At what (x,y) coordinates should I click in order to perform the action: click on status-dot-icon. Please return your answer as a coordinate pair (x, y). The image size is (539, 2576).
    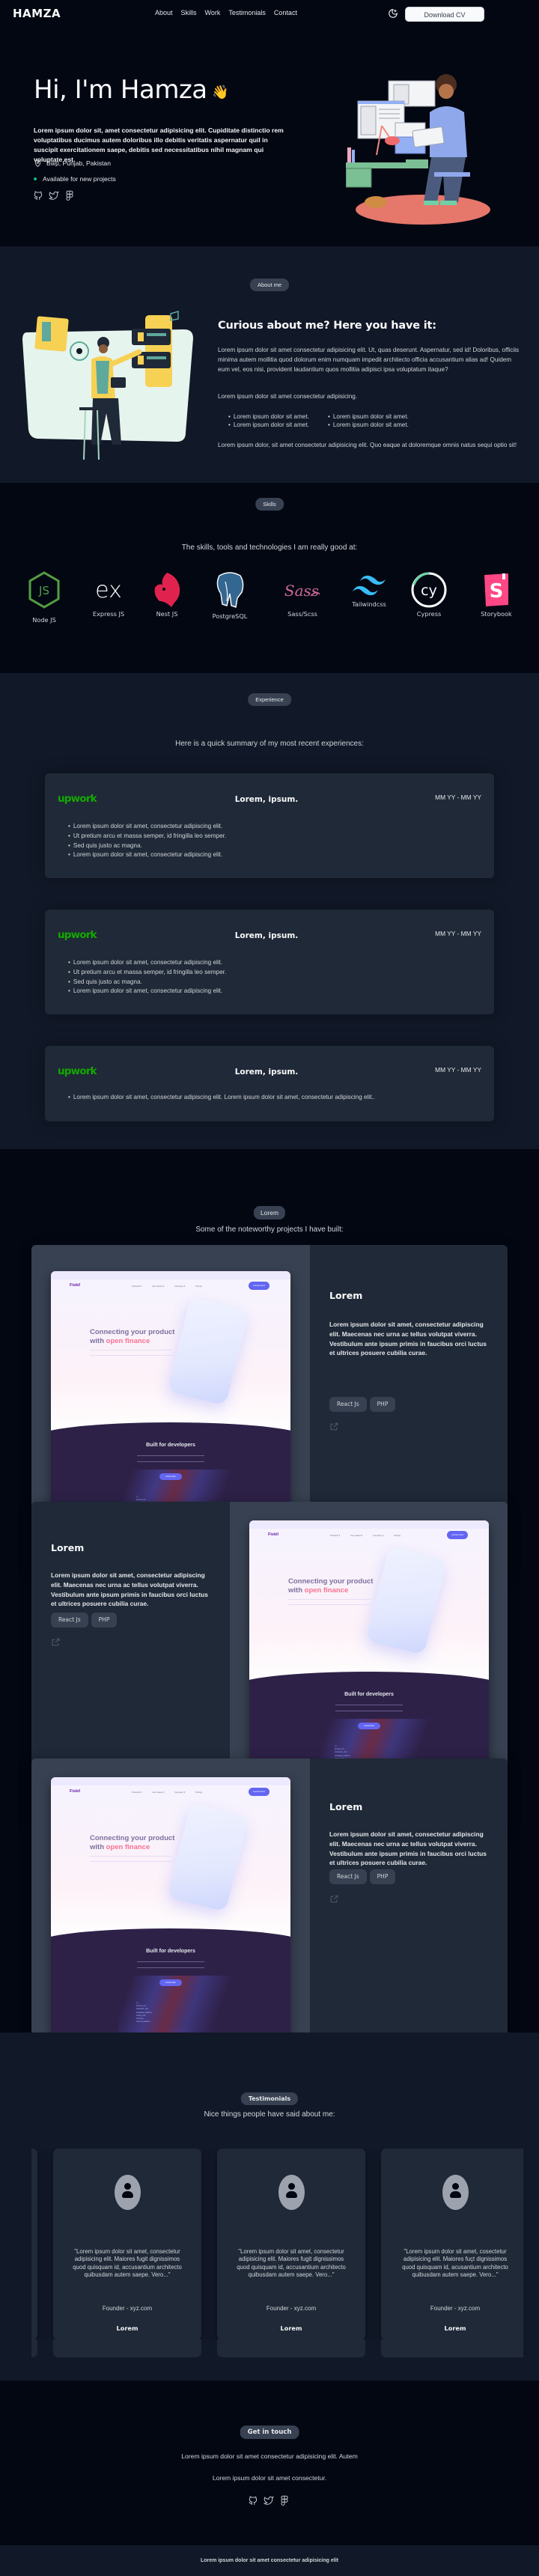
    Looking at the image, I should click on (35, 178).